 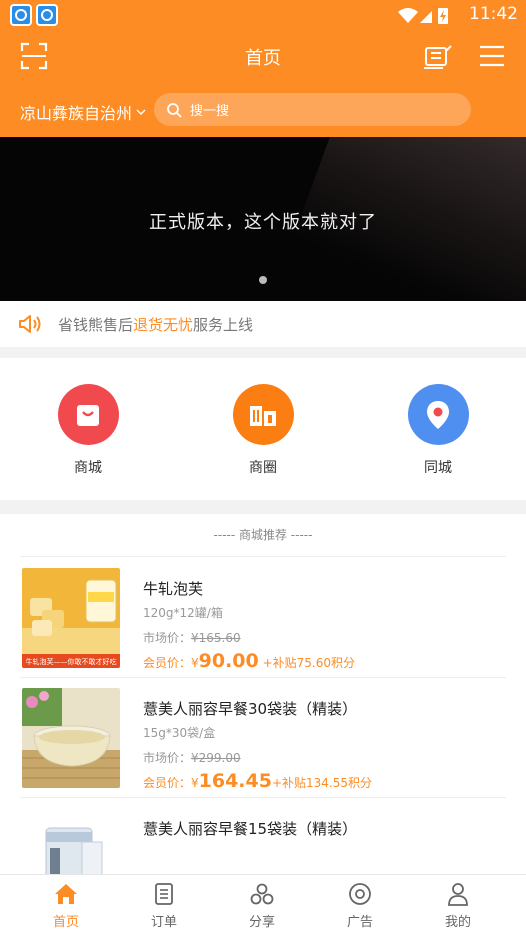 I want to click on product-item: 薏美人丽容早餐15袋装（精装）, so click(x=263, y=836).